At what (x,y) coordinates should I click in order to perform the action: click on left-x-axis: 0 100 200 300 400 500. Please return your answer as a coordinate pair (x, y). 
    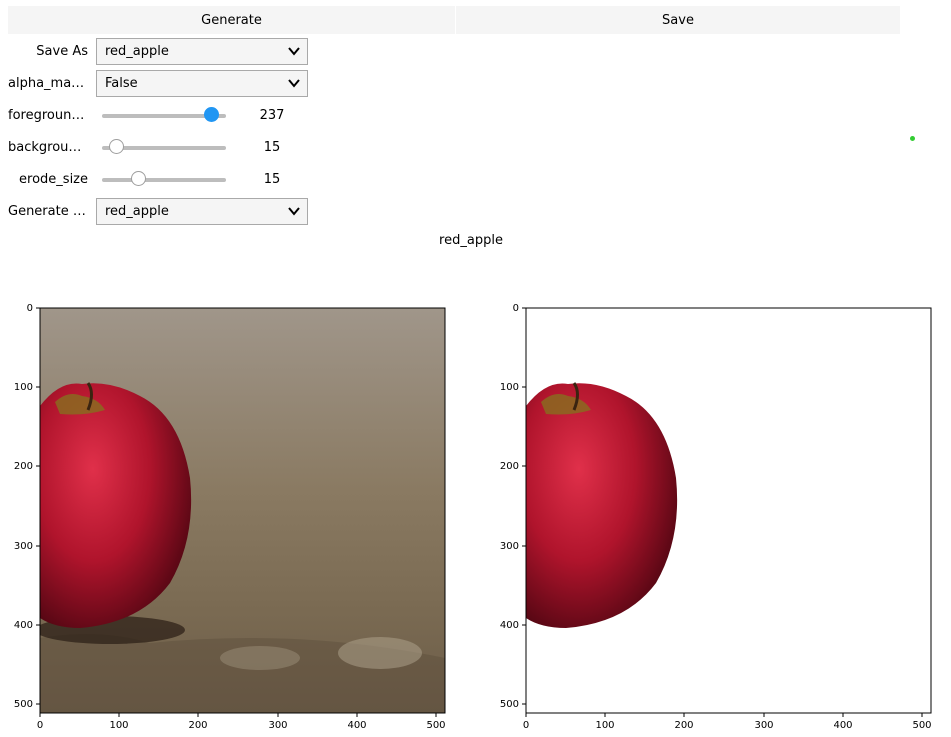
    Looking at the image, I should click on (241, 721).